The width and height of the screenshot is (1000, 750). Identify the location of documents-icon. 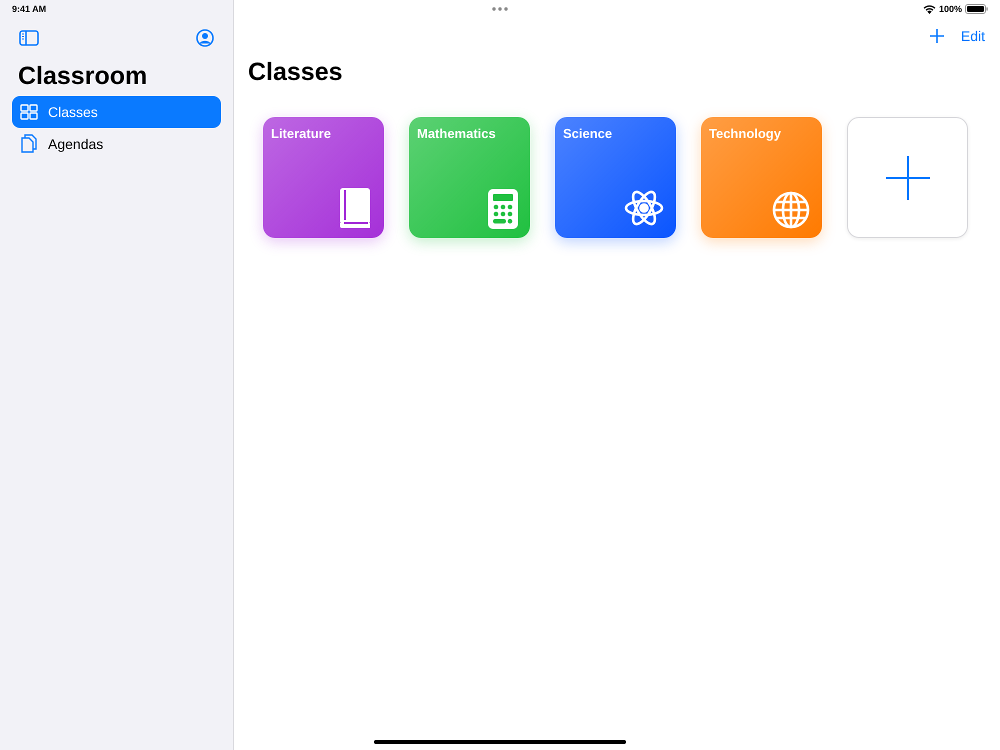
(29, 144).